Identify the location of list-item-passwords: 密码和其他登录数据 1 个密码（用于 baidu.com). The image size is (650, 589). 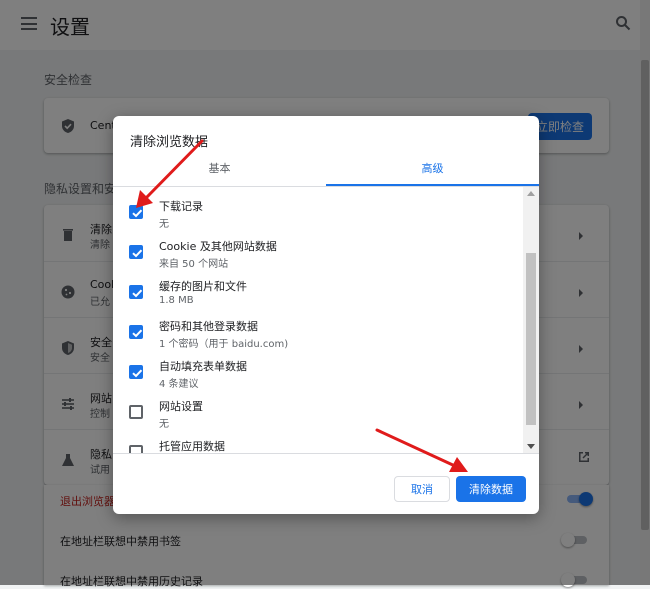
(318, 335).